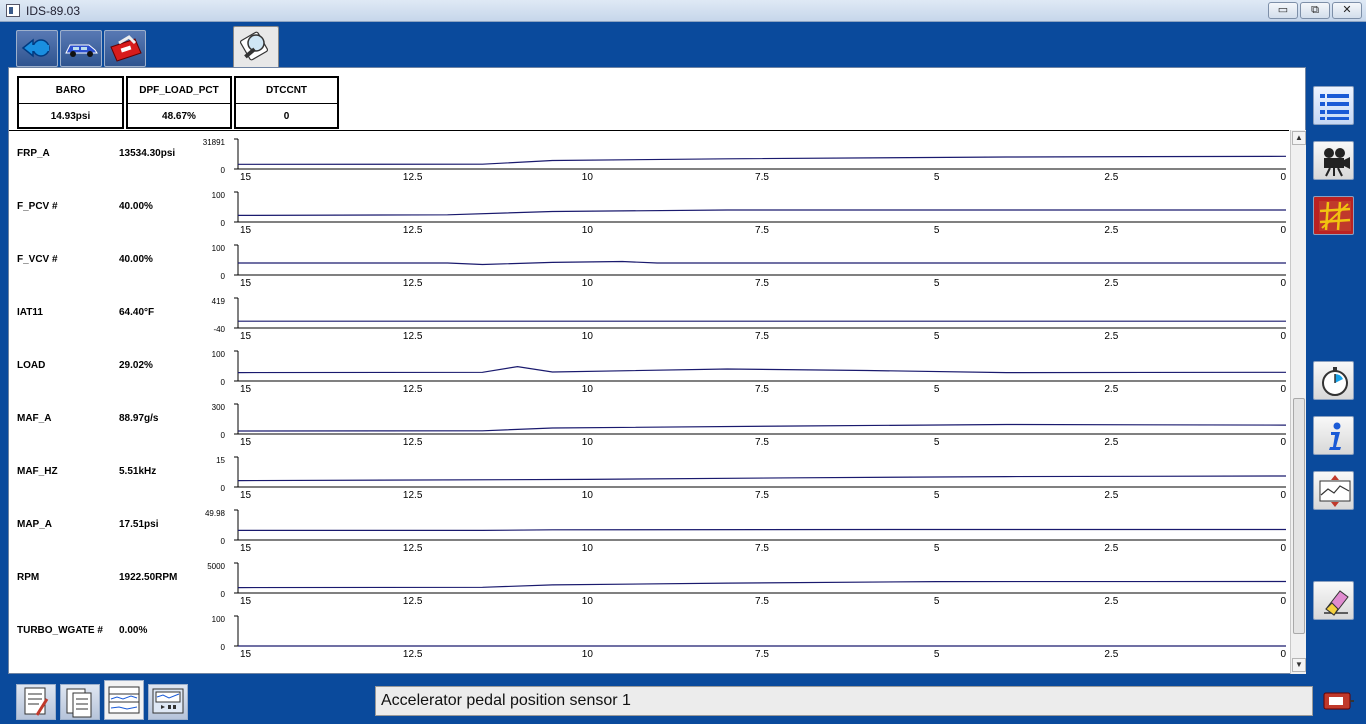  I want to click on connection-status-button, so click(1338, 701).